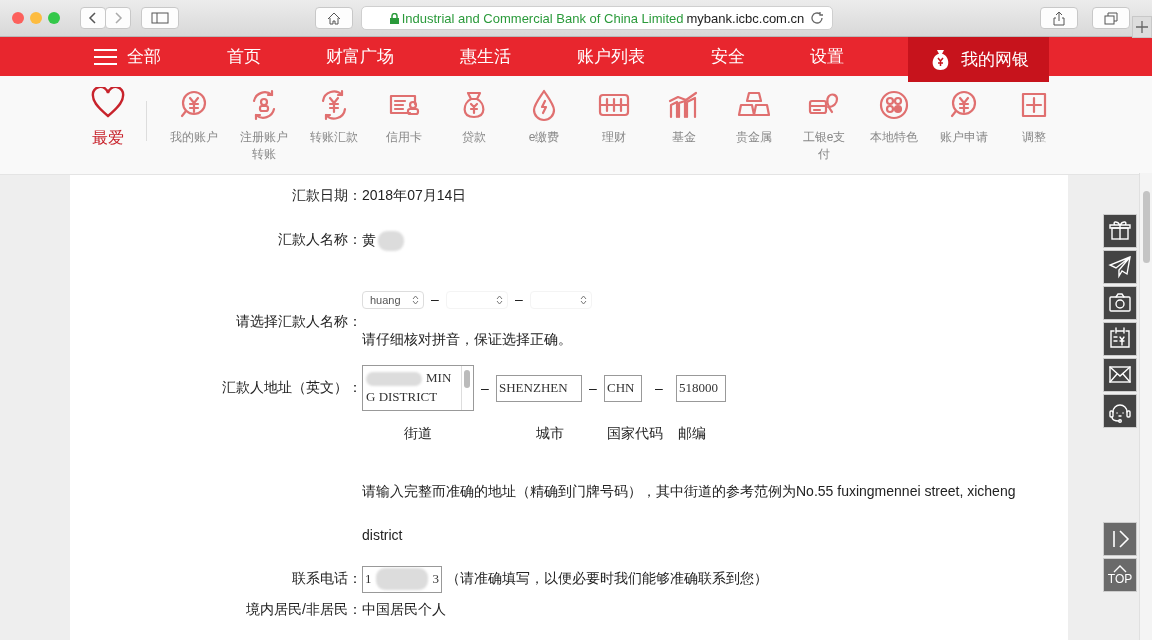  Describe the element at coordinates (486, 56) in the screenshot. I see `nav-tab: 惠生活` at that location.